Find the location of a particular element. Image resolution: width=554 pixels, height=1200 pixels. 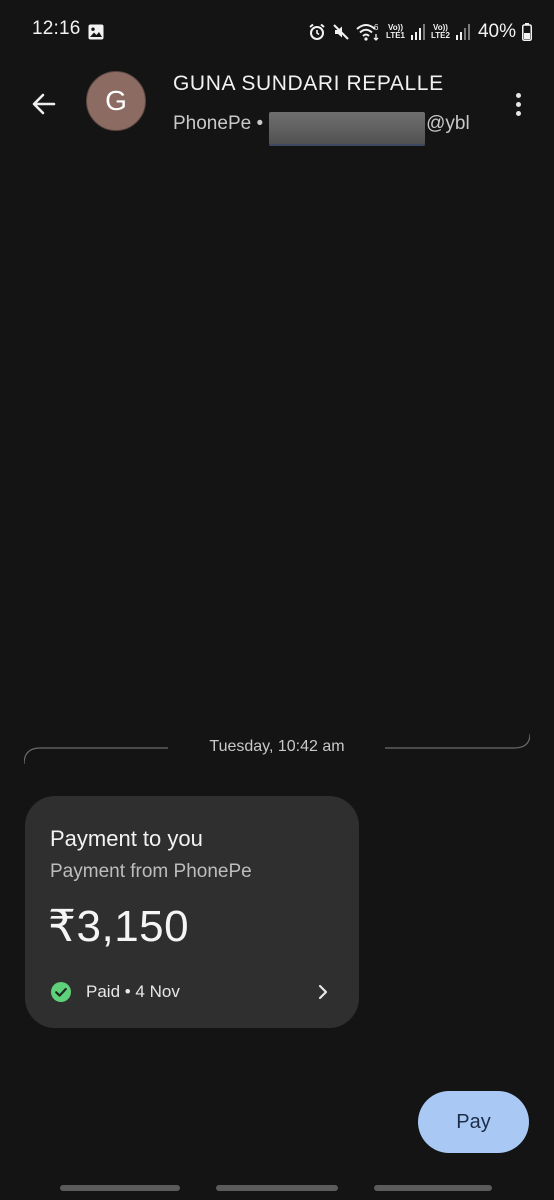

chevron-right-icon is located at coordinates (323, 992).